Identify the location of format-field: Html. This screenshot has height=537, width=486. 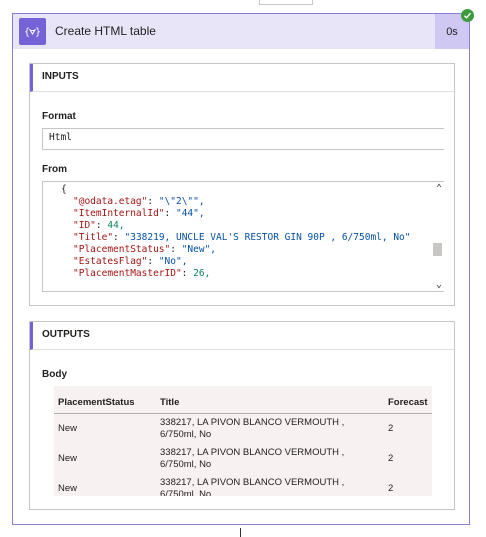
(243, 139).